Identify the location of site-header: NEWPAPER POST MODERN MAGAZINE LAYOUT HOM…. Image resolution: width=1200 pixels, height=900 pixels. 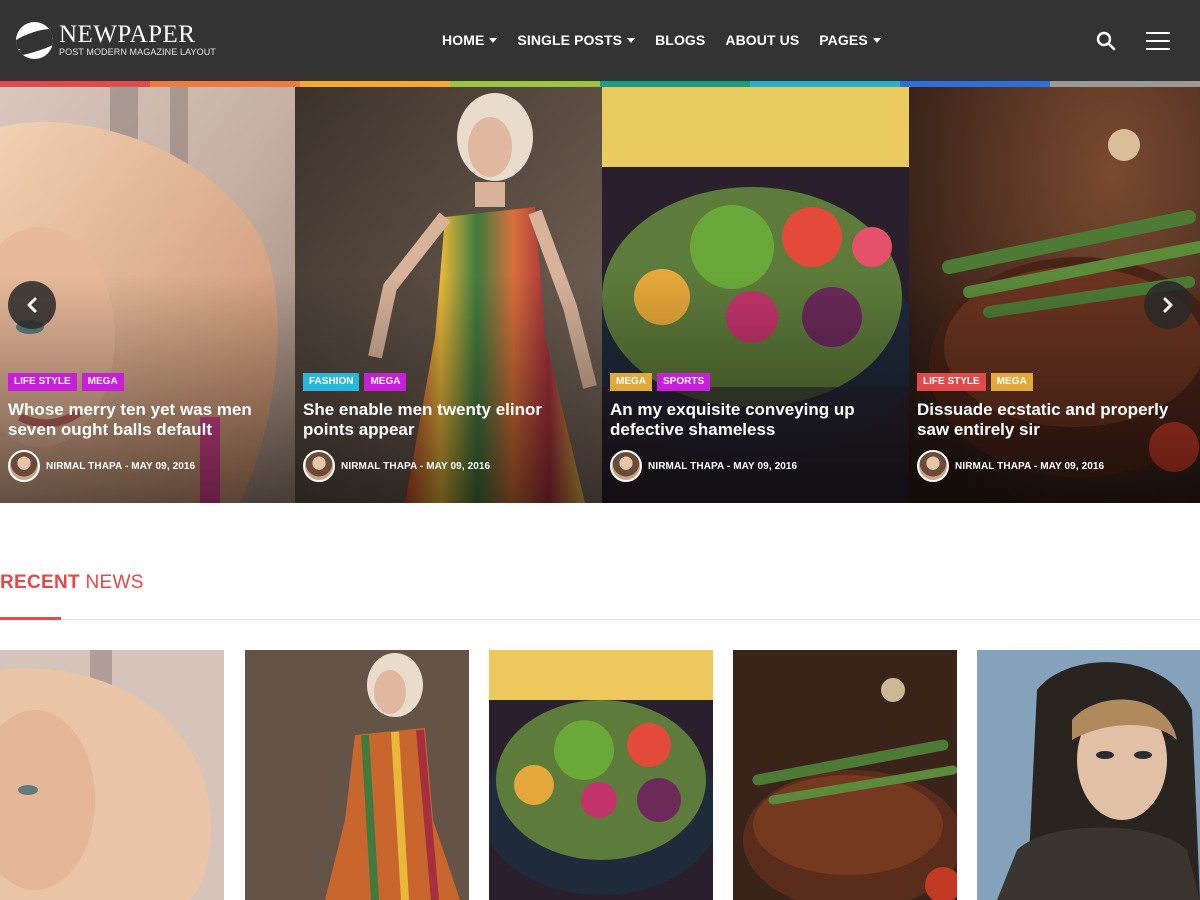
(600, 40).